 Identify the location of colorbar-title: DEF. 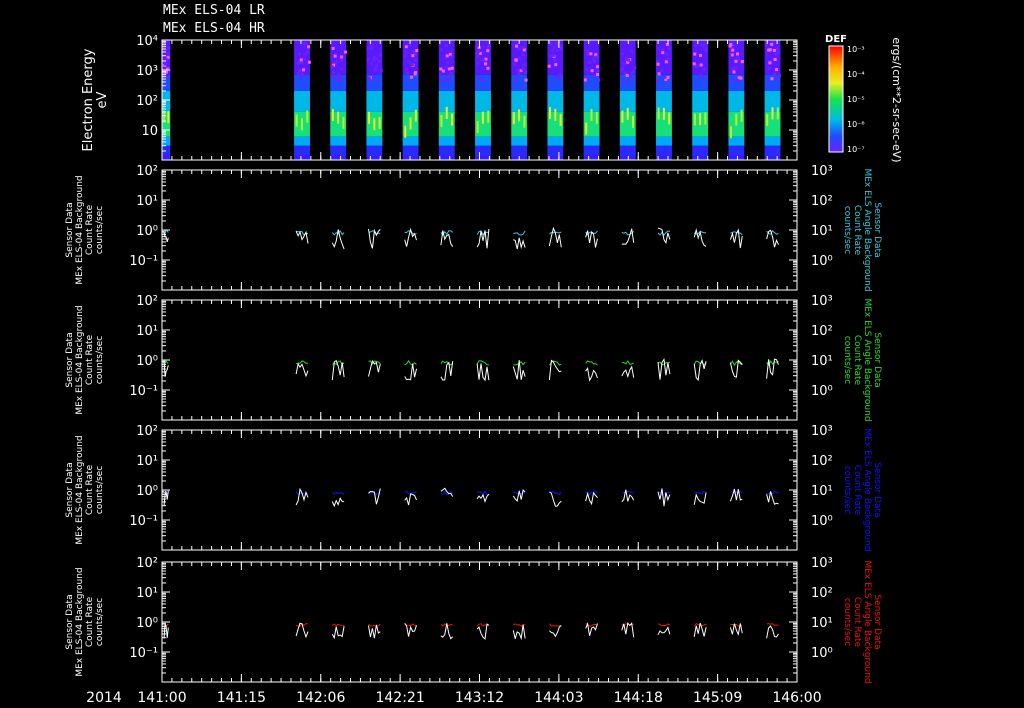
(836, 39).